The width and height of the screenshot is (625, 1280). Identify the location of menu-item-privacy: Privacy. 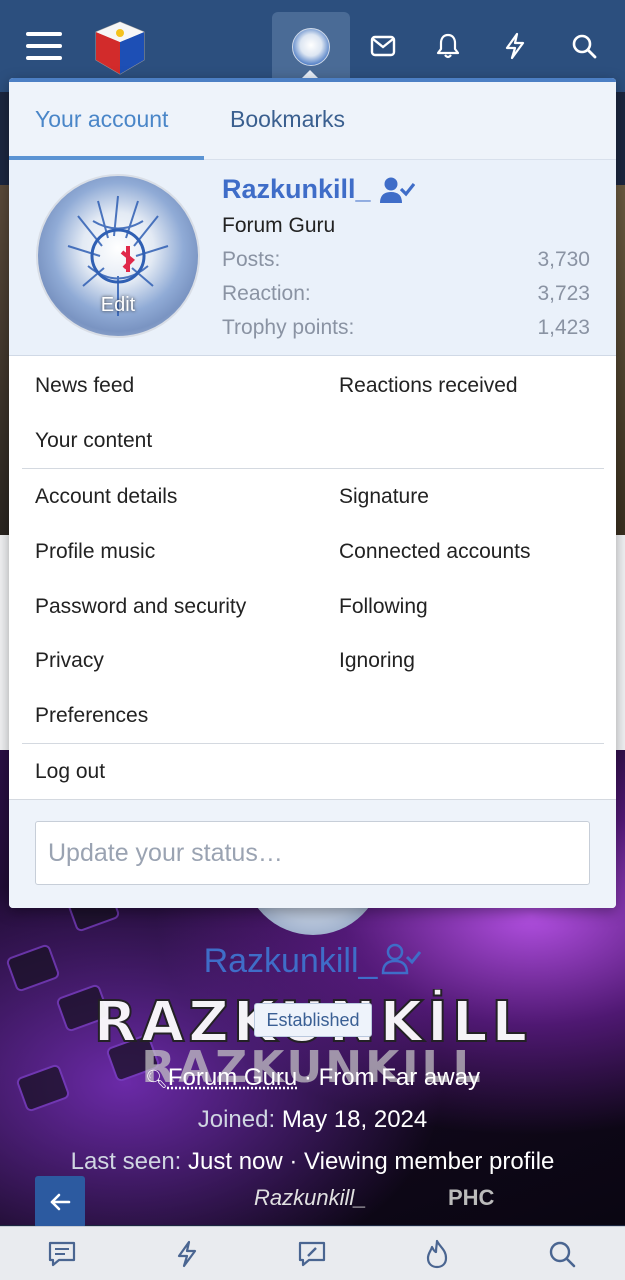
(69, 661).